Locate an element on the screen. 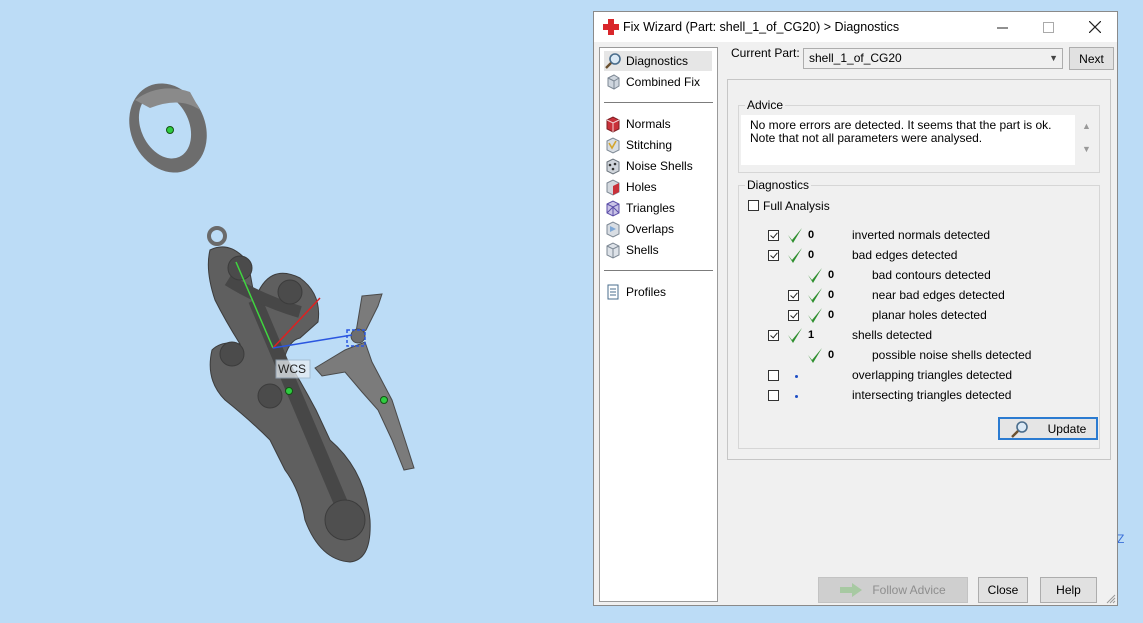 This screenshot has width=1143, height=623. nav-item-label: Holes is located at coordinates (641, 187).